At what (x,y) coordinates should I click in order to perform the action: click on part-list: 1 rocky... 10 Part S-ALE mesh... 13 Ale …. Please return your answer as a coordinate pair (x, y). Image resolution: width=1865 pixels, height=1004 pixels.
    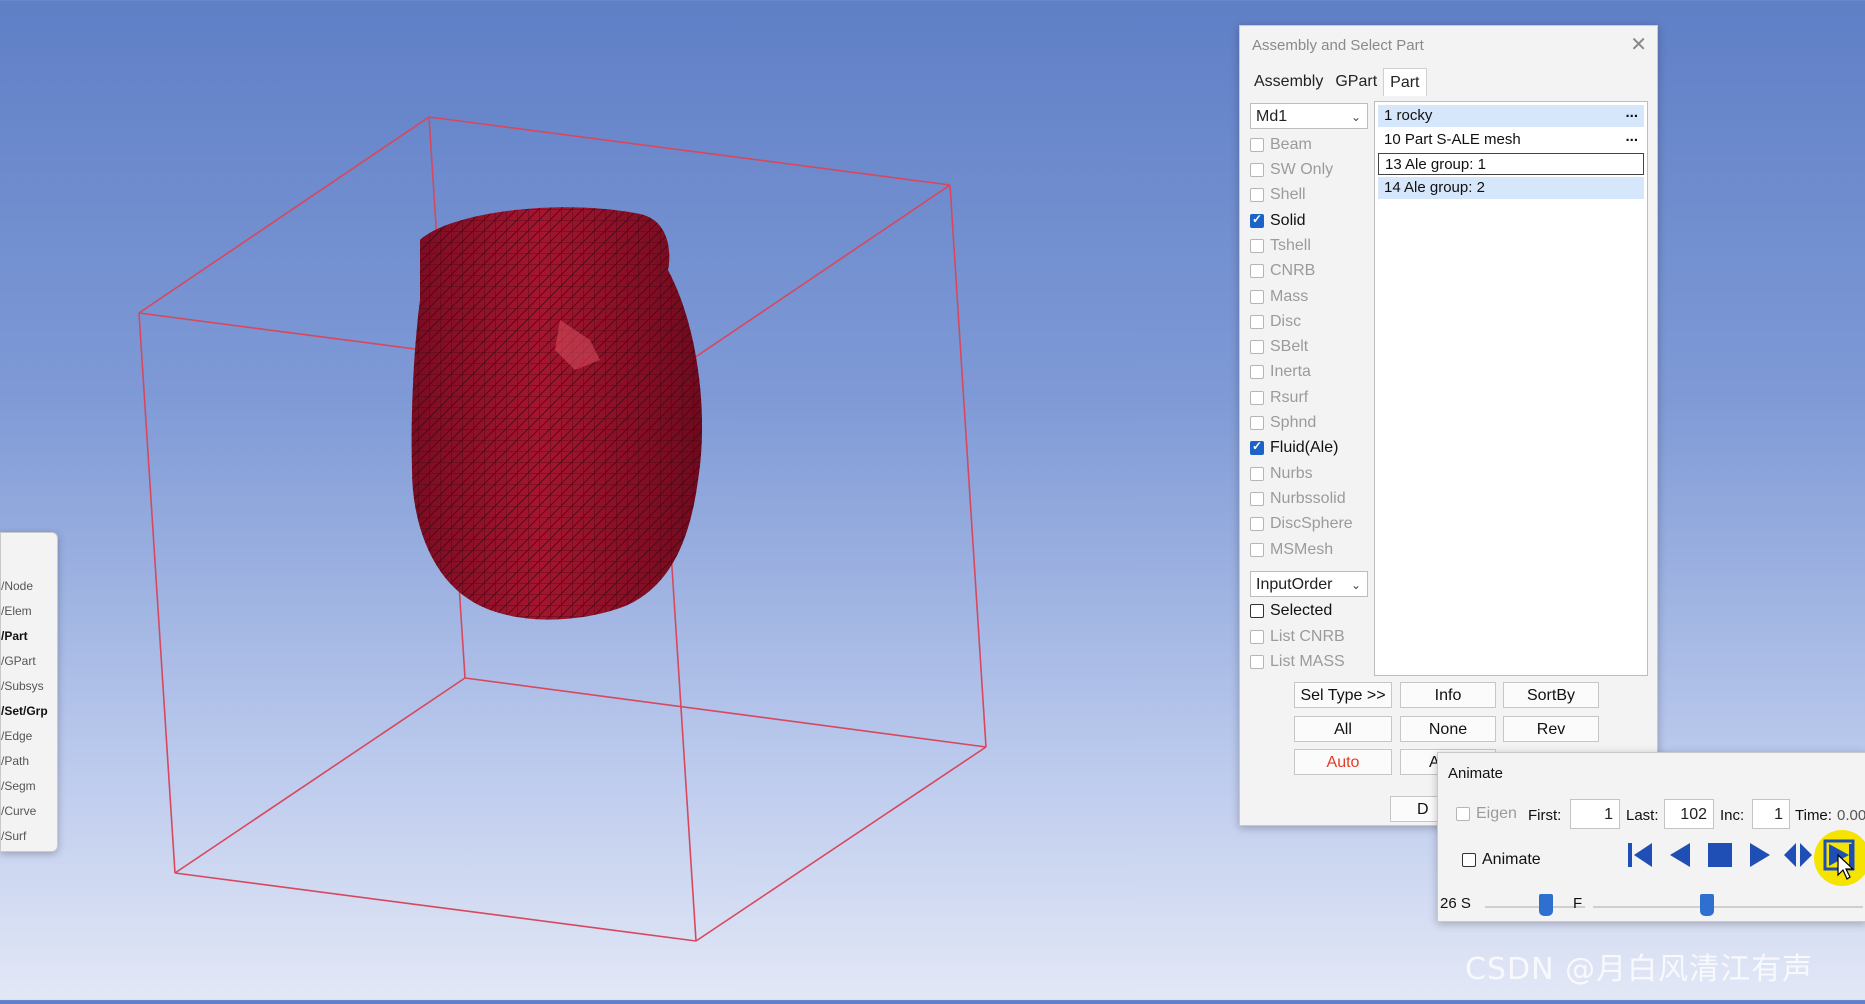
    Looking at the image, I should click on (1511, 388).